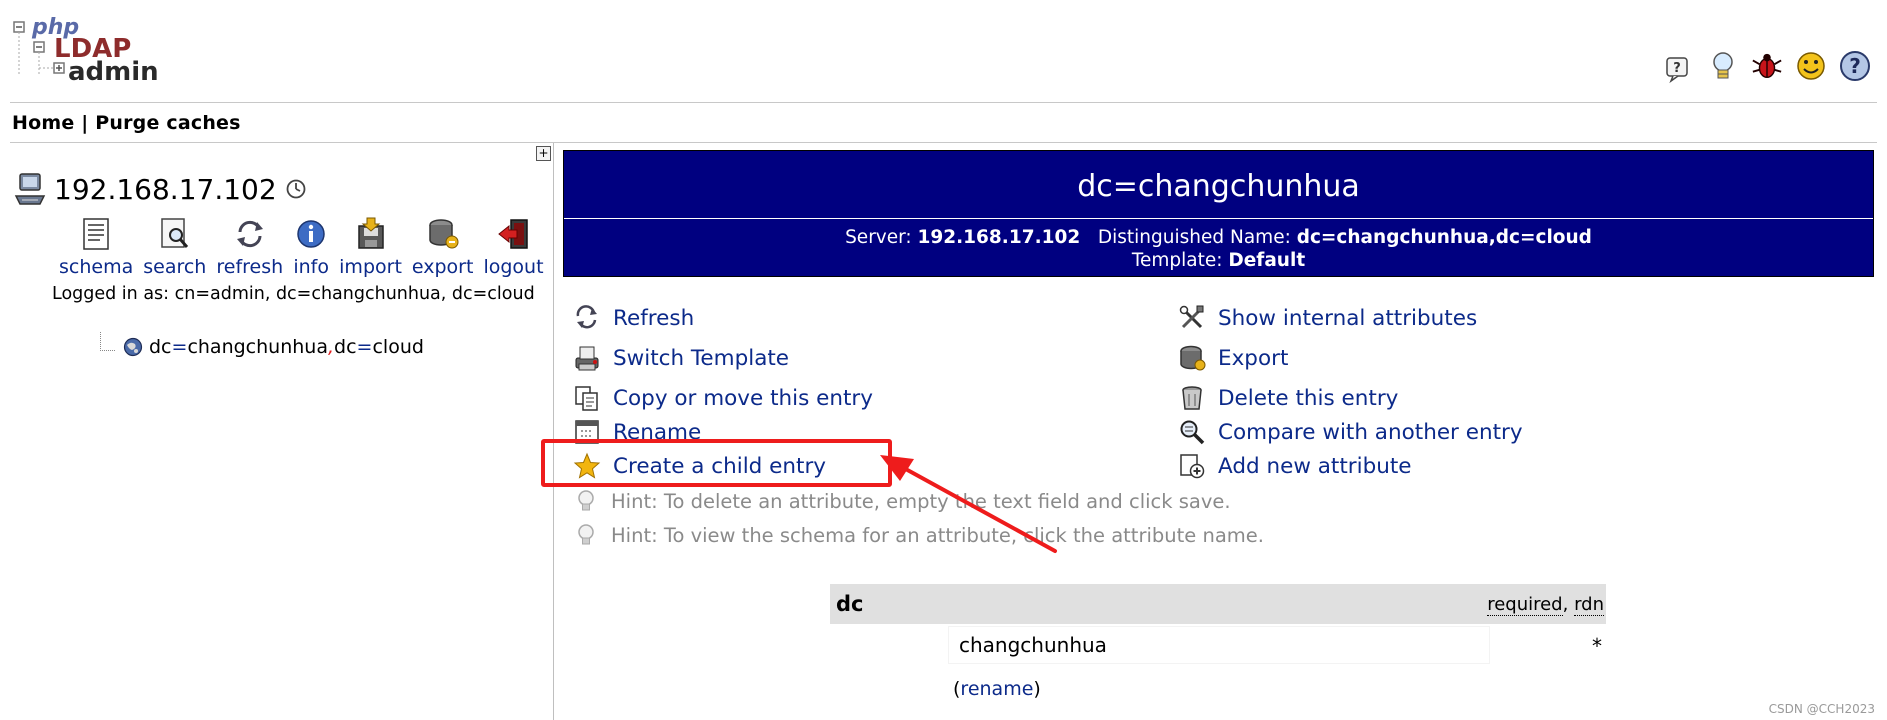 Image resolution: width=1887 pixels, height=720 pixels. Describe the element at coordinates (1267, 260) in the screenshot. I see `template-value: Default` at that location.